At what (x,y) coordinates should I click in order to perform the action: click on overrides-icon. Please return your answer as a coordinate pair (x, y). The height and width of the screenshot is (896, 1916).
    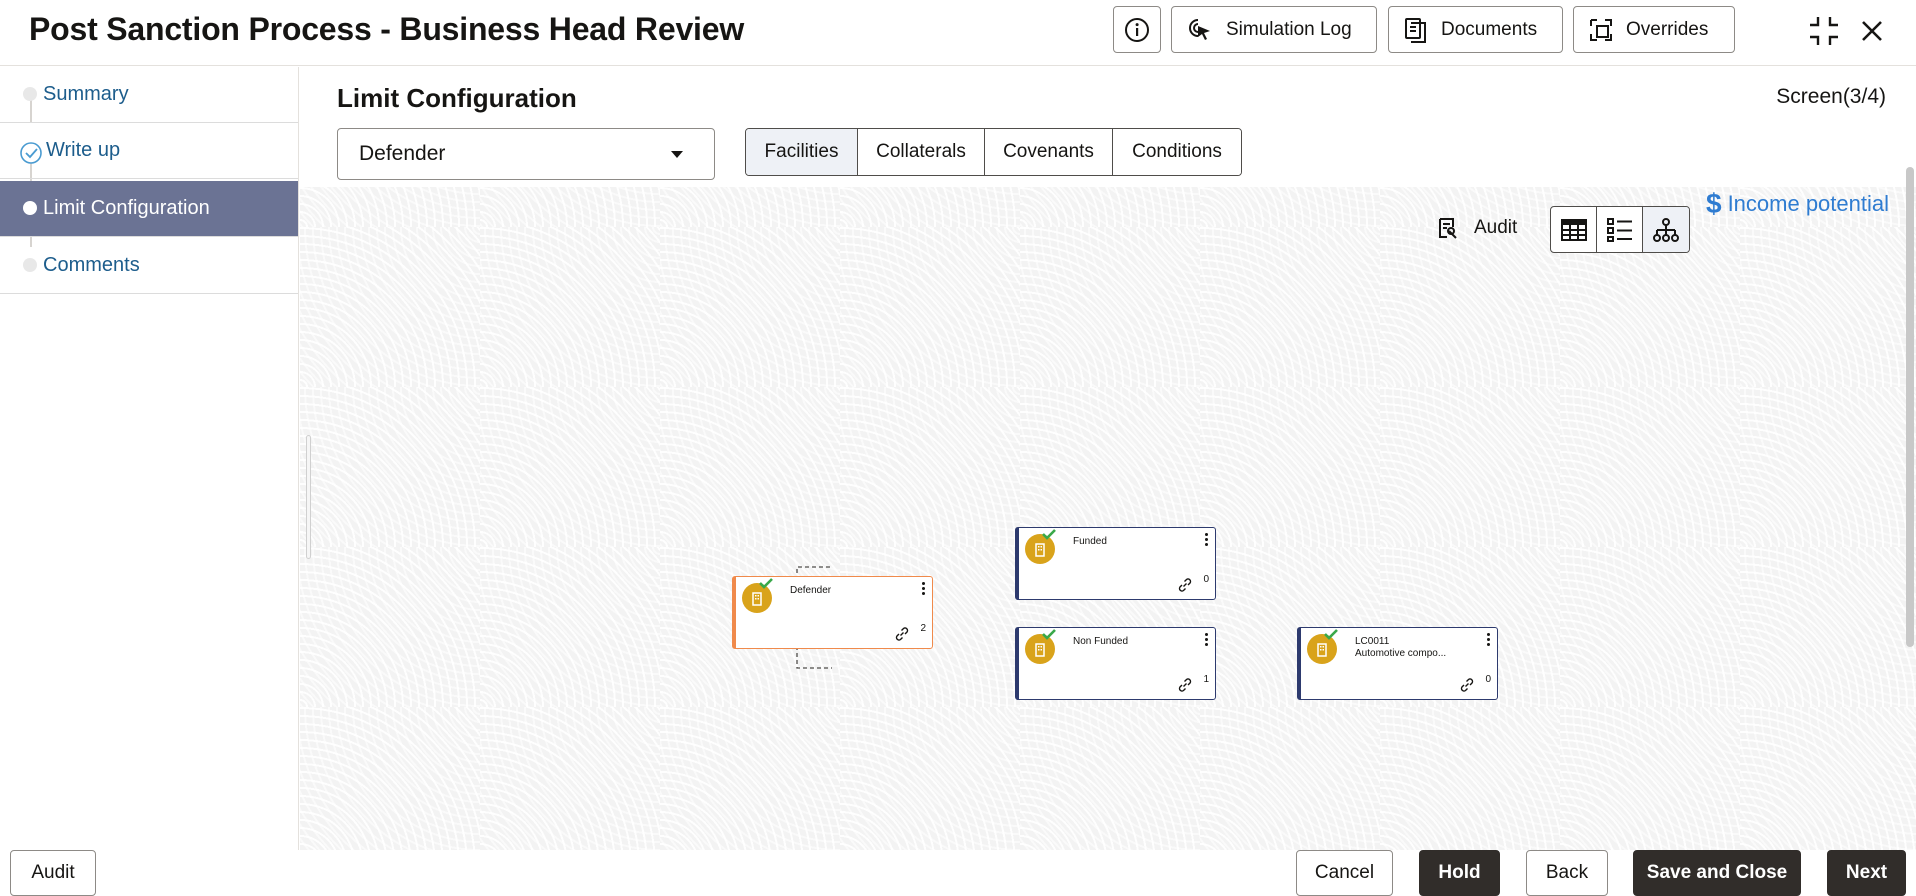
    Looking at the image, I should click on (1601, 29).